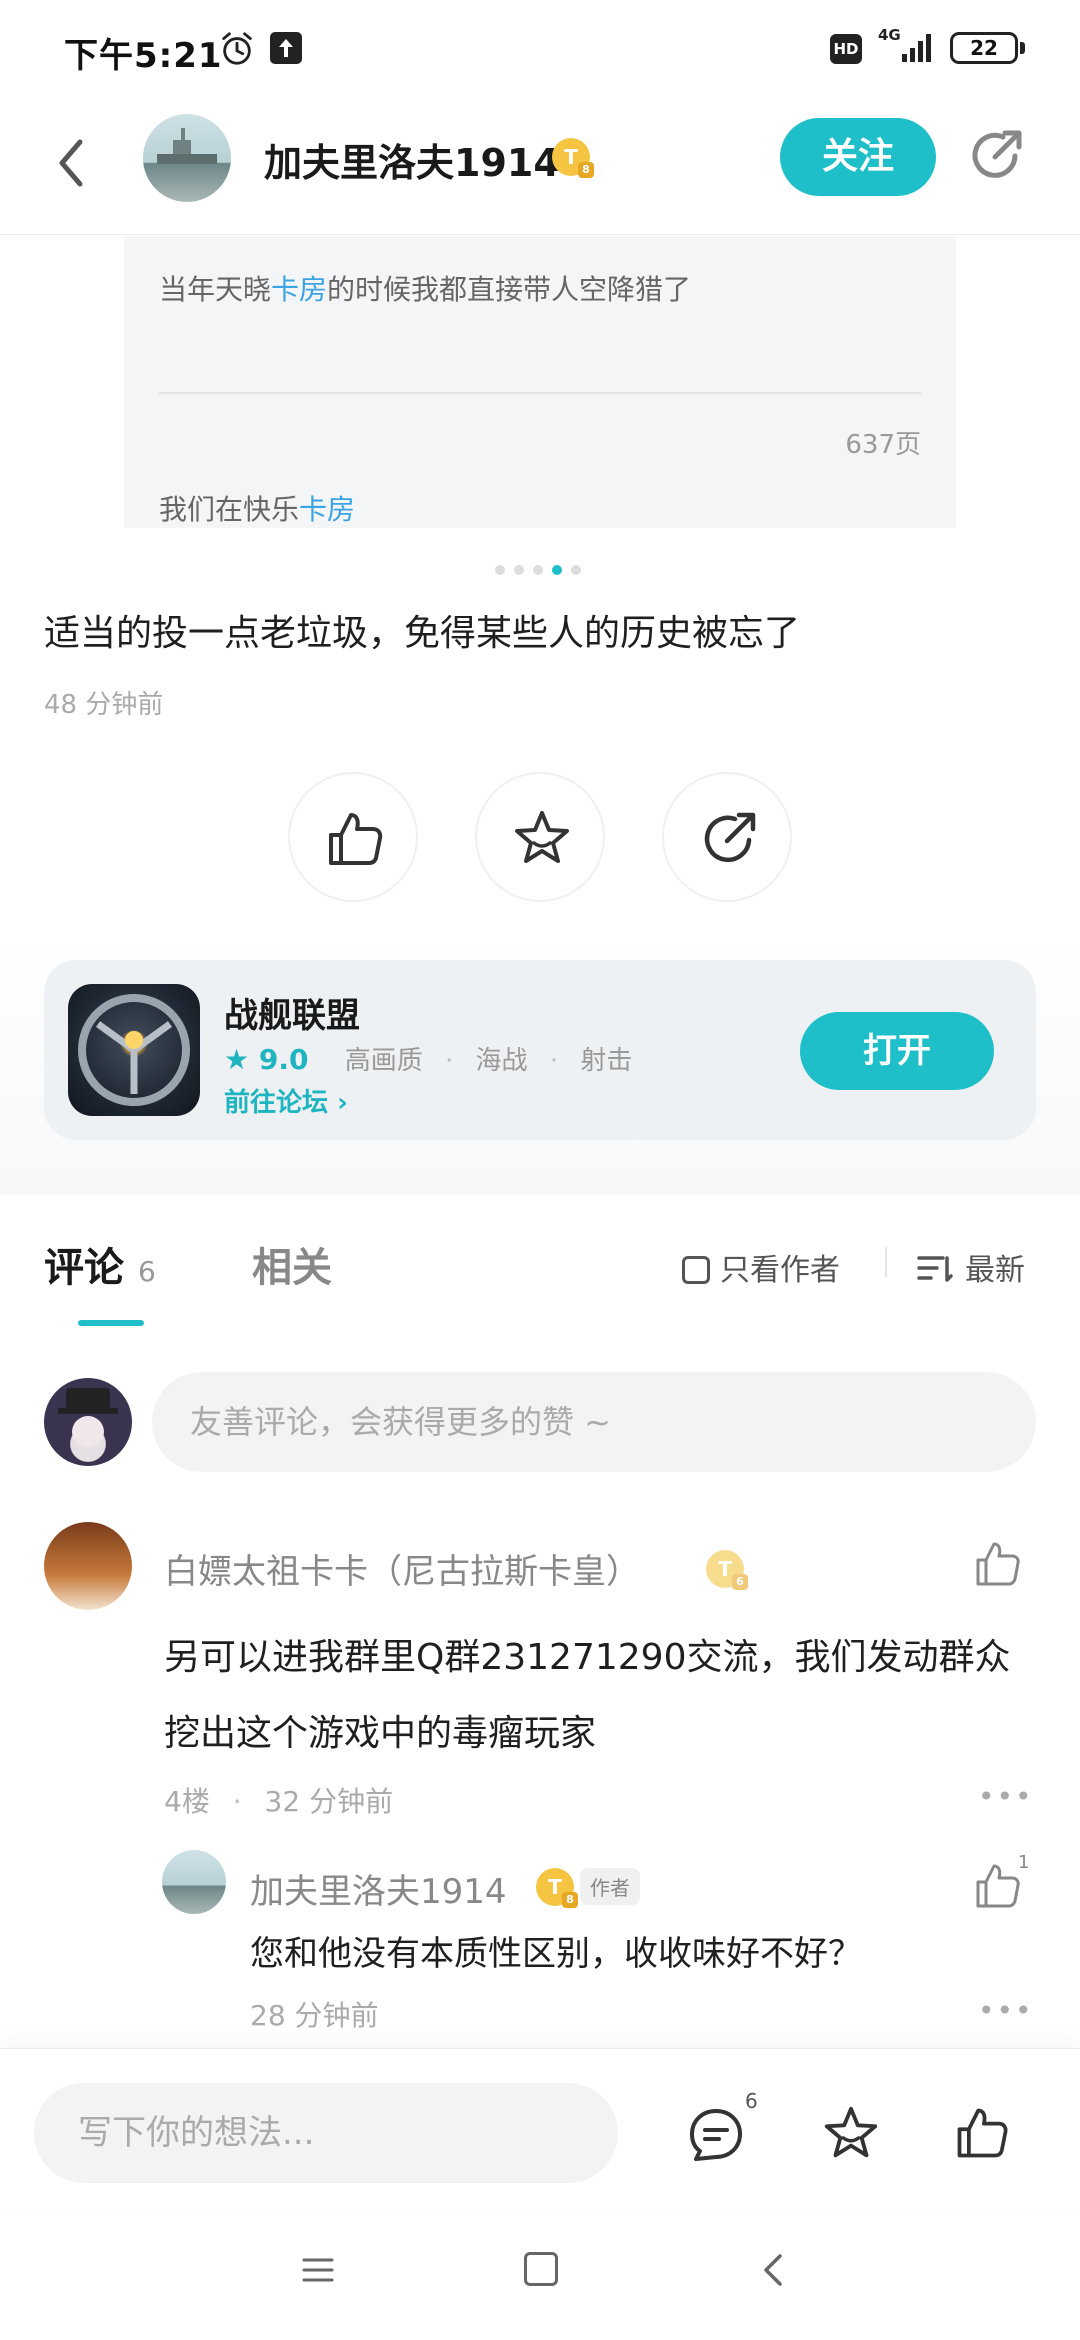 The width and height of the screenshot is (1080, 2340). Describe the element at coordinates (606, 1061) in the screenshot. I see `game-tag: 射击` at that location.